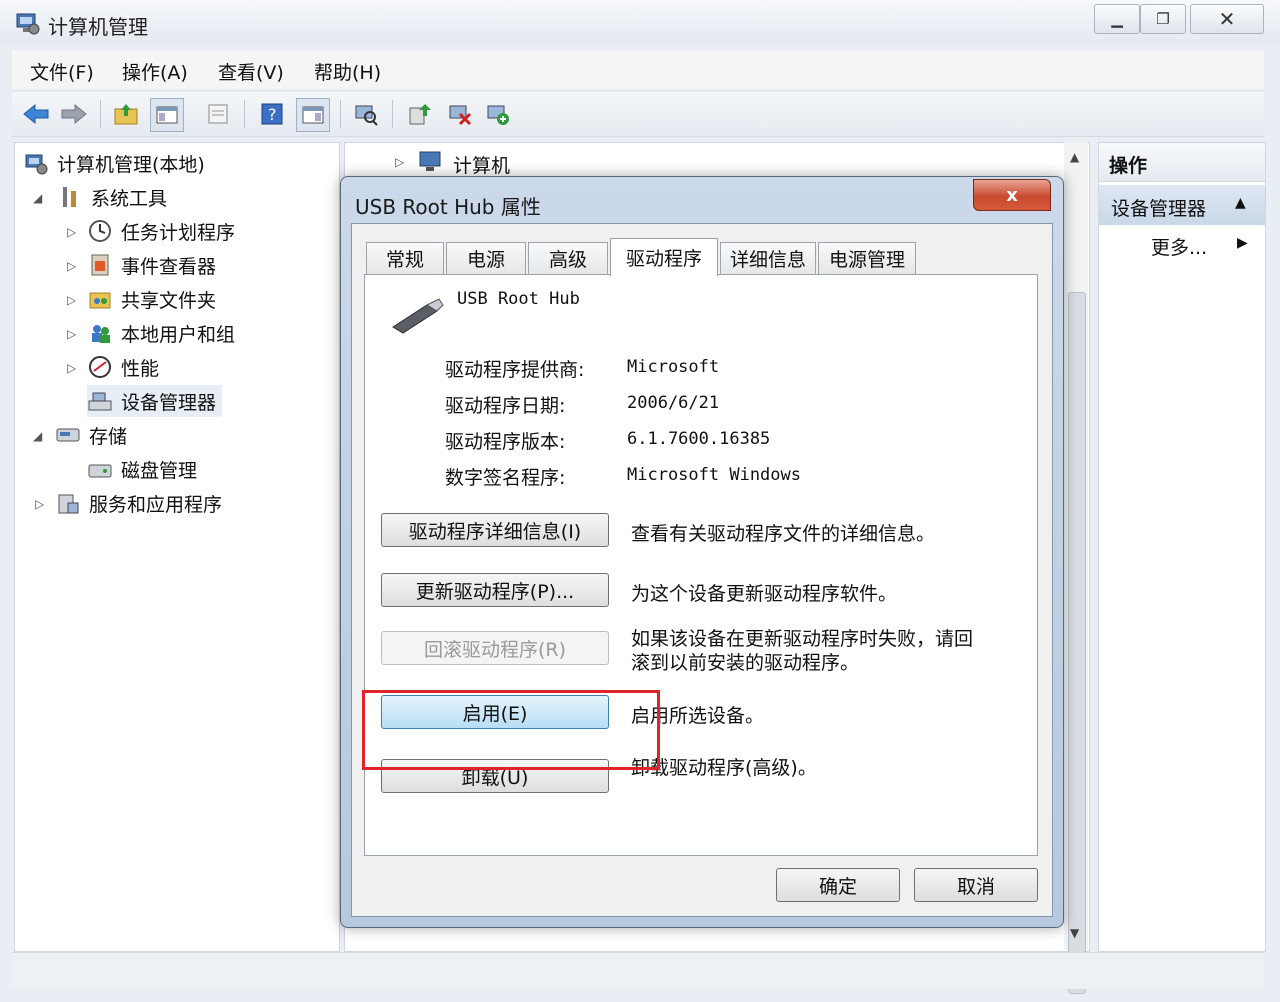 This screenshot has height=1002, width=1280. I want to click on uninstall-device-button, so click(460, 114).